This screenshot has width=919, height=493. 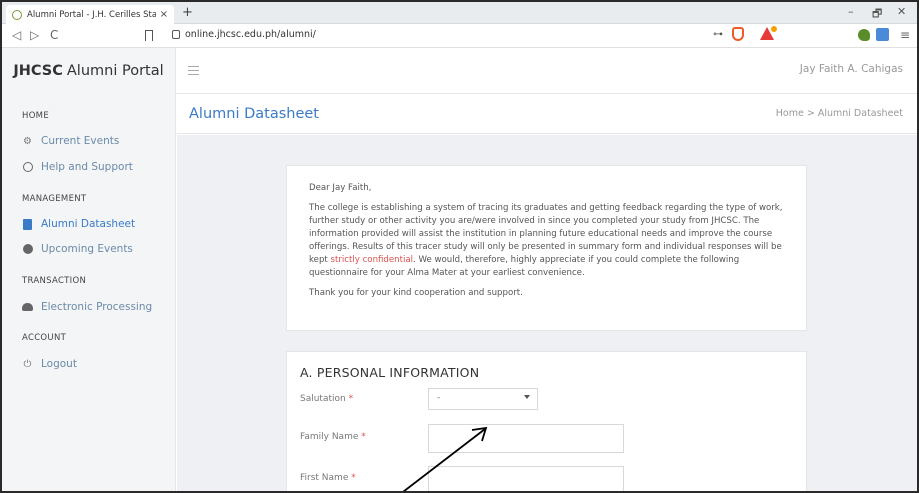 I want to click on rewards-badge-icon, so click(x=774, y=29).